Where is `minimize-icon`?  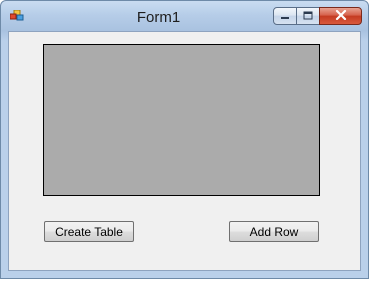
minimize-icon is located at coordinates (285, 16).